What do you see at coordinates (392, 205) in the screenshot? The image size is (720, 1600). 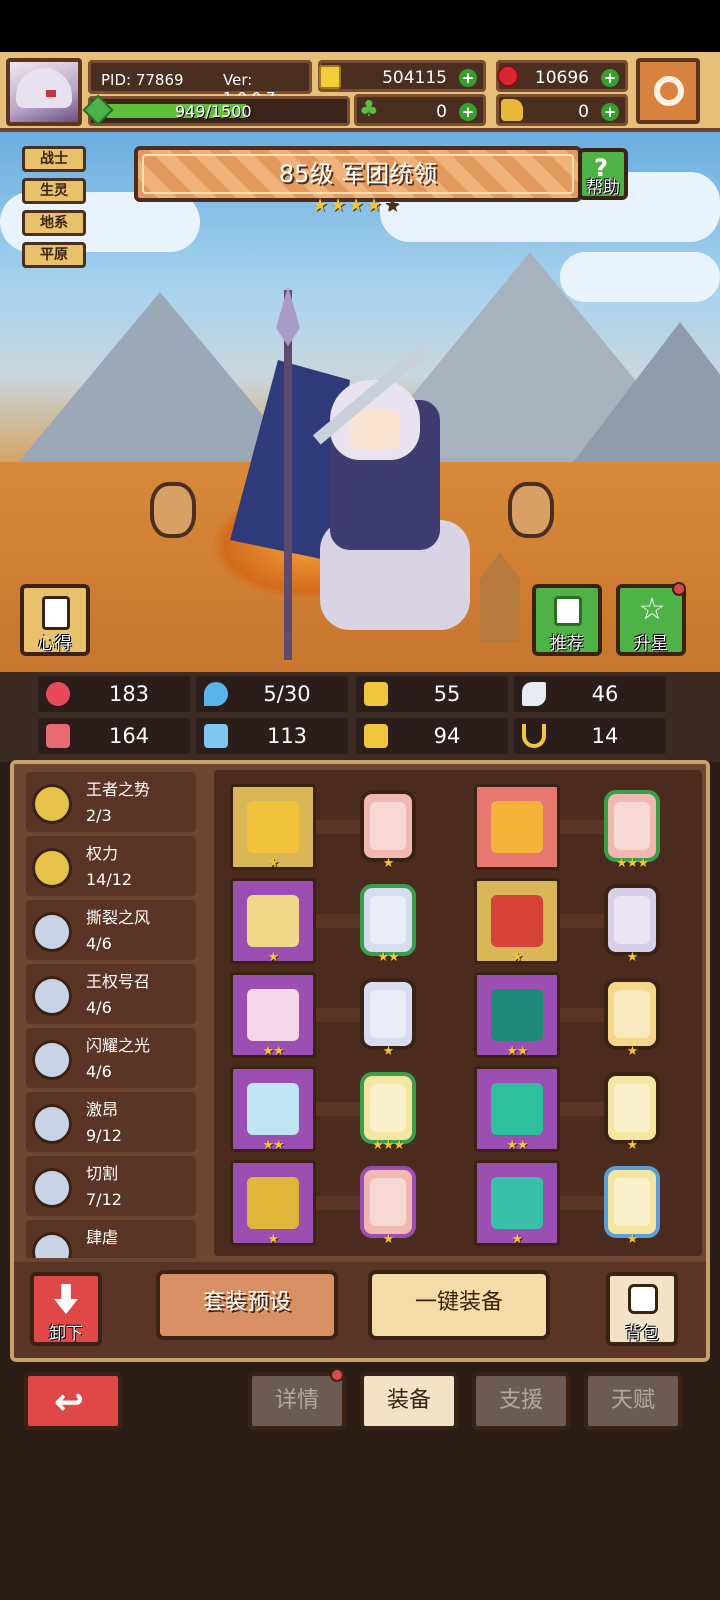 I see `star-empty-icon: ★` at bounding box center [392, 205].